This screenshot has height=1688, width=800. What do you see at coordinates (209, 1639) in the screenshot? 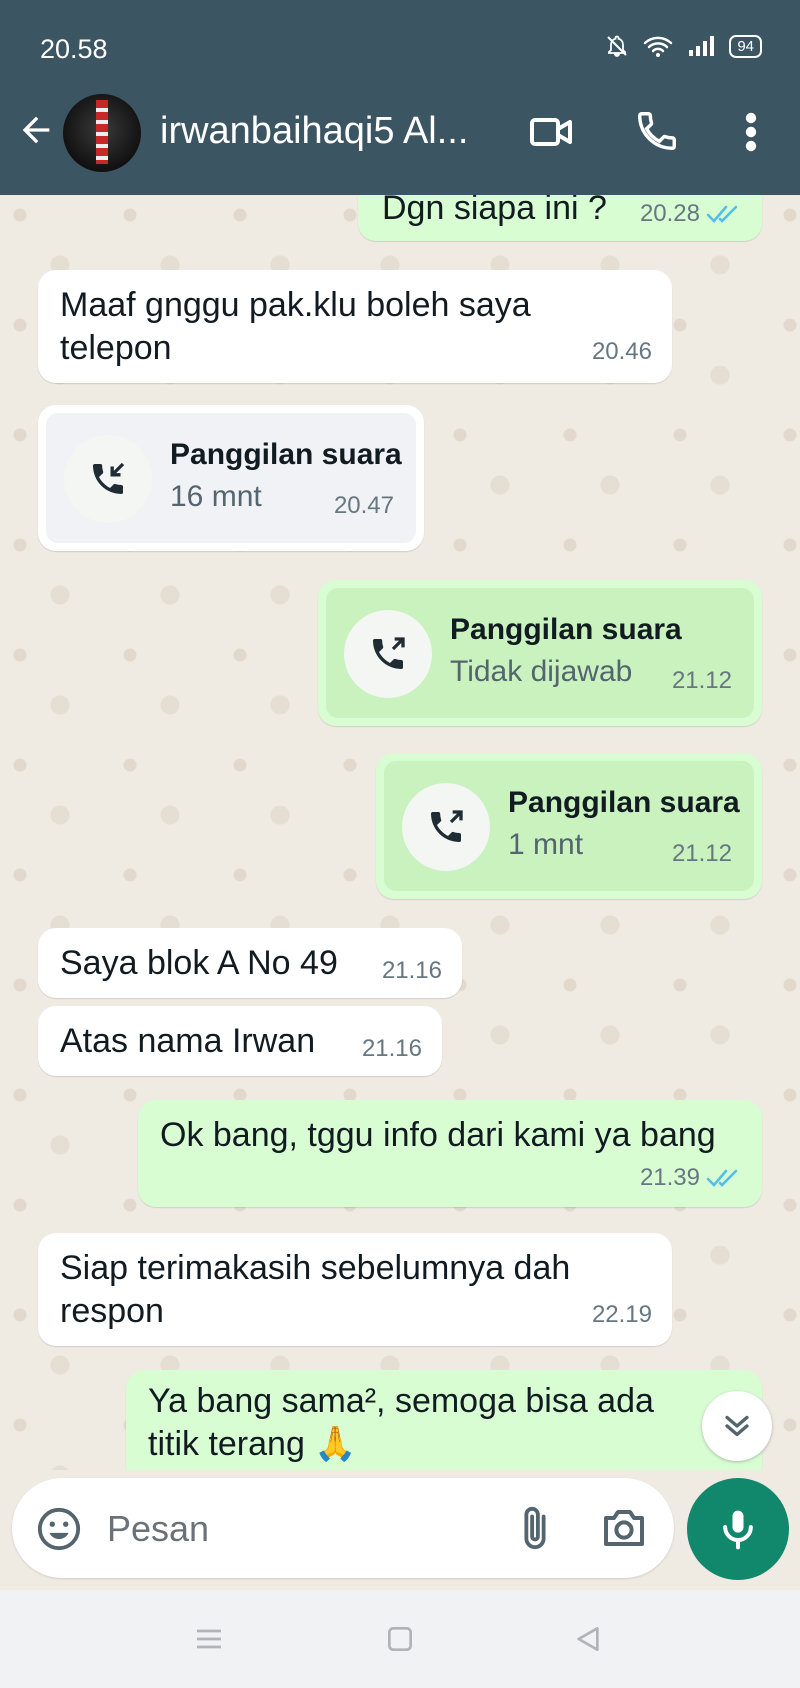
I see `menu-nav-icon` at bounding box center [209, 1639].